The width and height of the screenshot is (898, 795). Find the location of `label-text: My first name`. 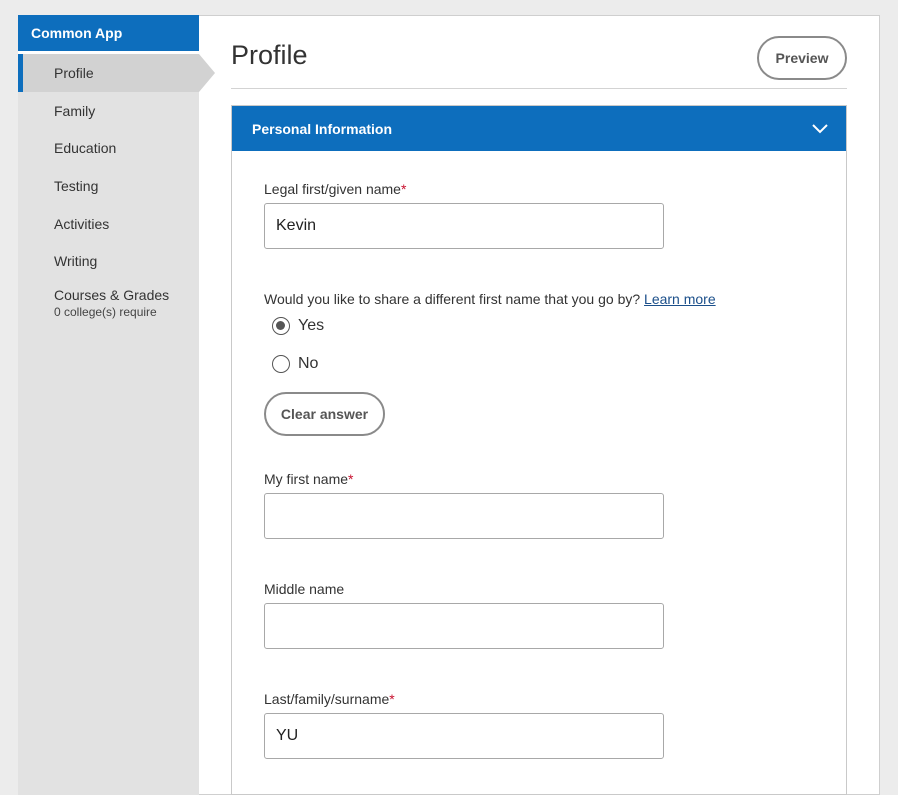

label-text: My first name is located at coordinates (306, 479).